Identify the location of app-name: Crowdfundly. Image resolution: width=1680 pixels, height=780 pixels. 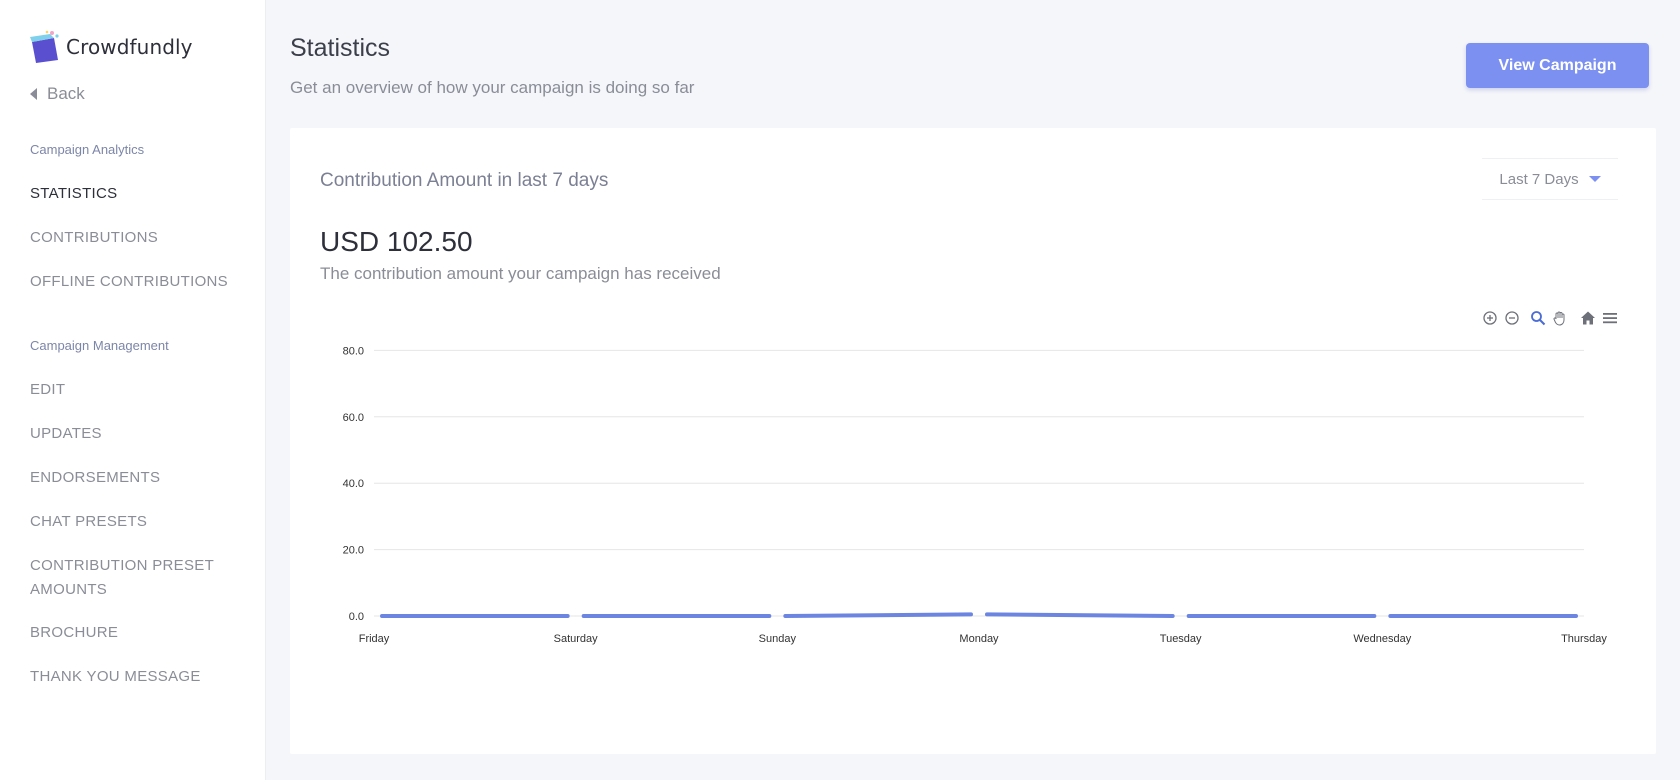
(129, 47).